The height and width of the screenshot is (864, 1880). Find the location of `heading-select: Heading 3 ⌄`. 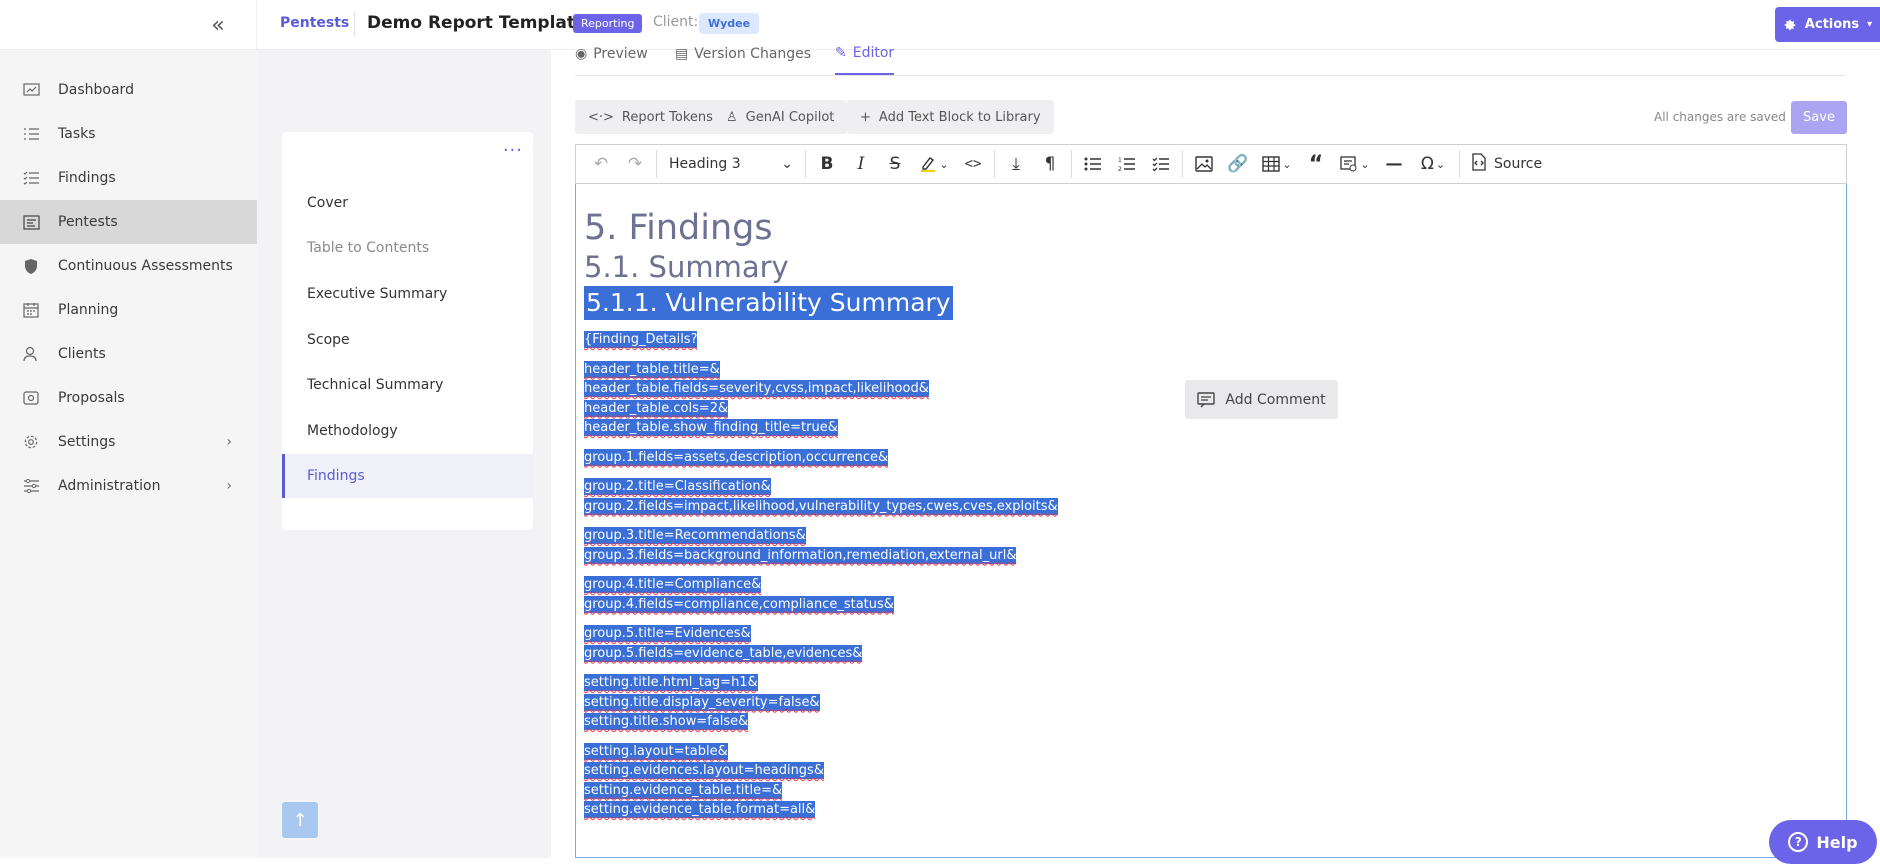

heading-select: Heading 3 ⌄ is located at coordinates (731, 164).